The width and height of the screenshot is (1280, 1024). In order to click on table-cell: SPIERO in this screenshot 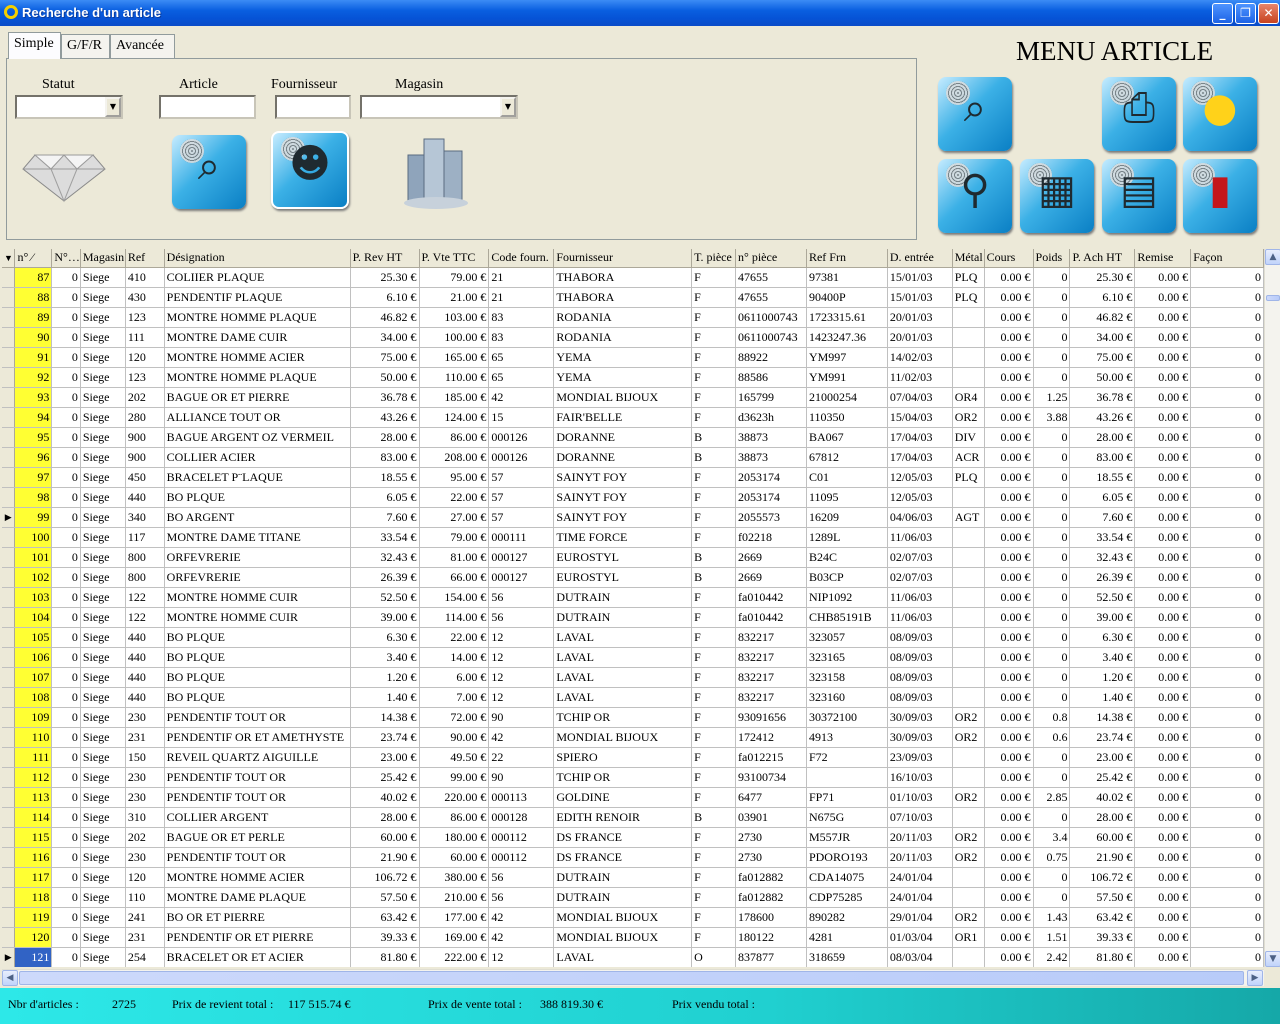, I will do `click(623, 757)`.